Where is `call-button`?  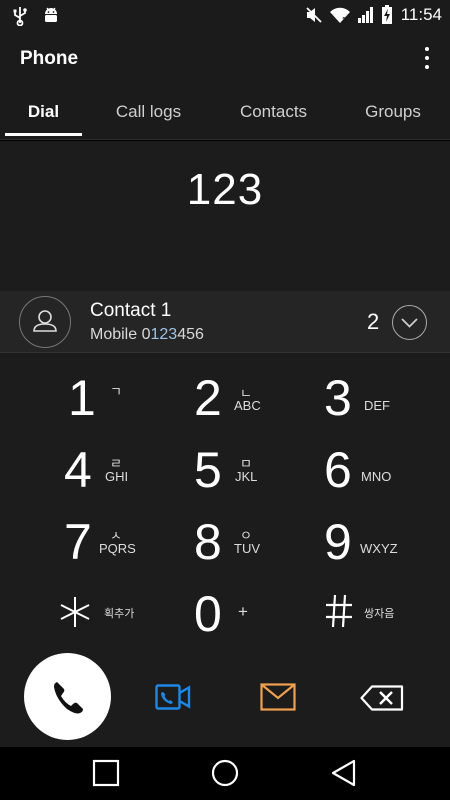 call-button is located at coordinates (67, 696).